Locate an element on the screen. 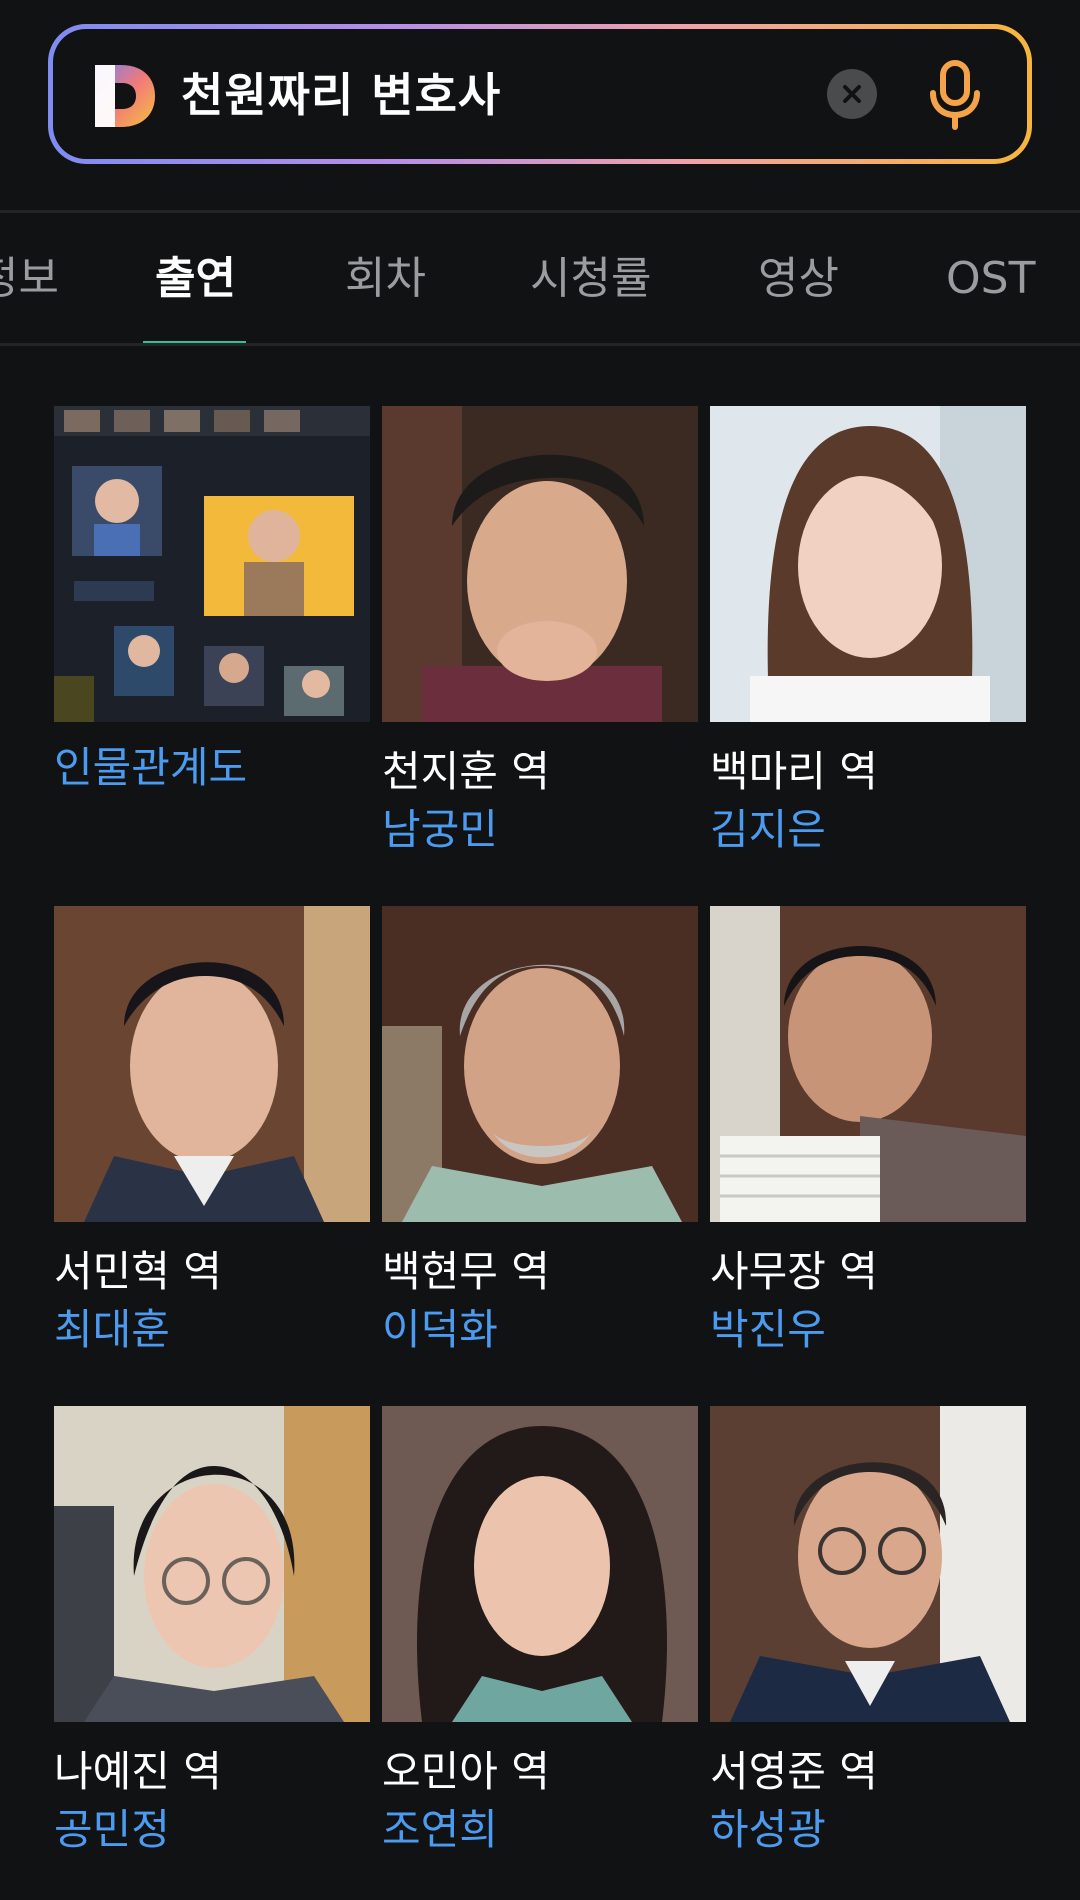 The image size is (1080, 1900). tab-ratings: 시청률 is located at coordinates (590, 279).